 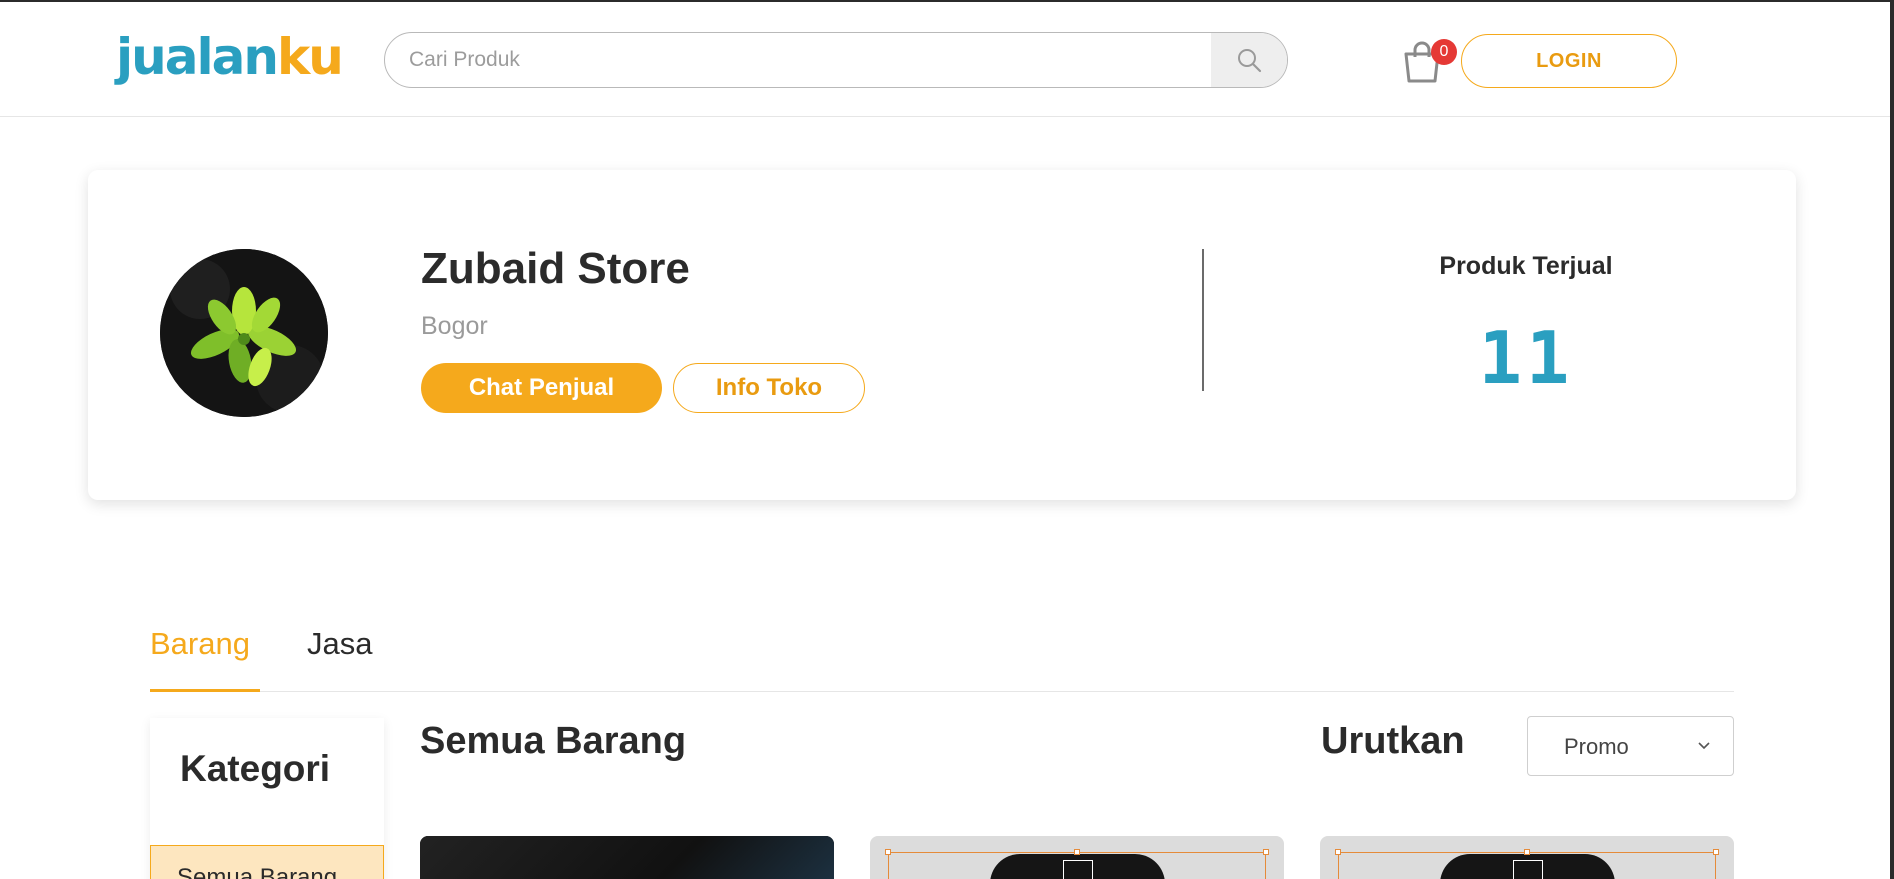 What do you see at coordinates (1630, 746) in the screenshot?
I see `sort-dropdown: Promo` at bounding box center [1630, 746].